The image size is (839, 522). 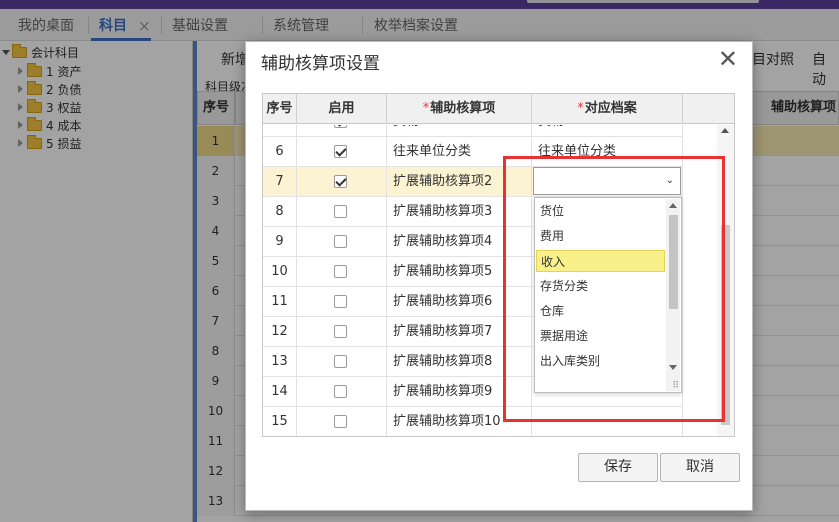 I want to click on close-icon: ✕, so click(x=728, y=59).